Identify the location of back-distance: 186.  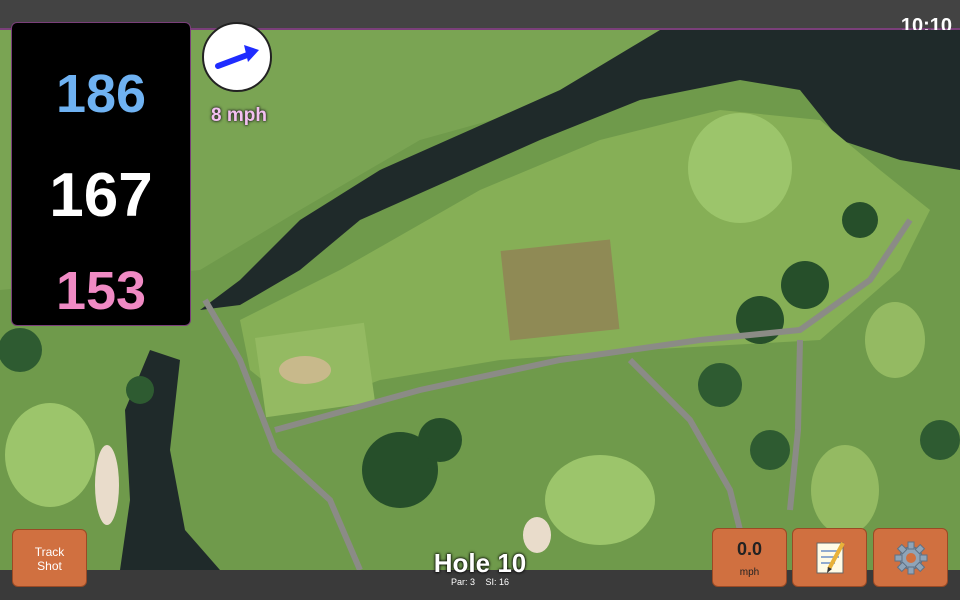
(101, 94).